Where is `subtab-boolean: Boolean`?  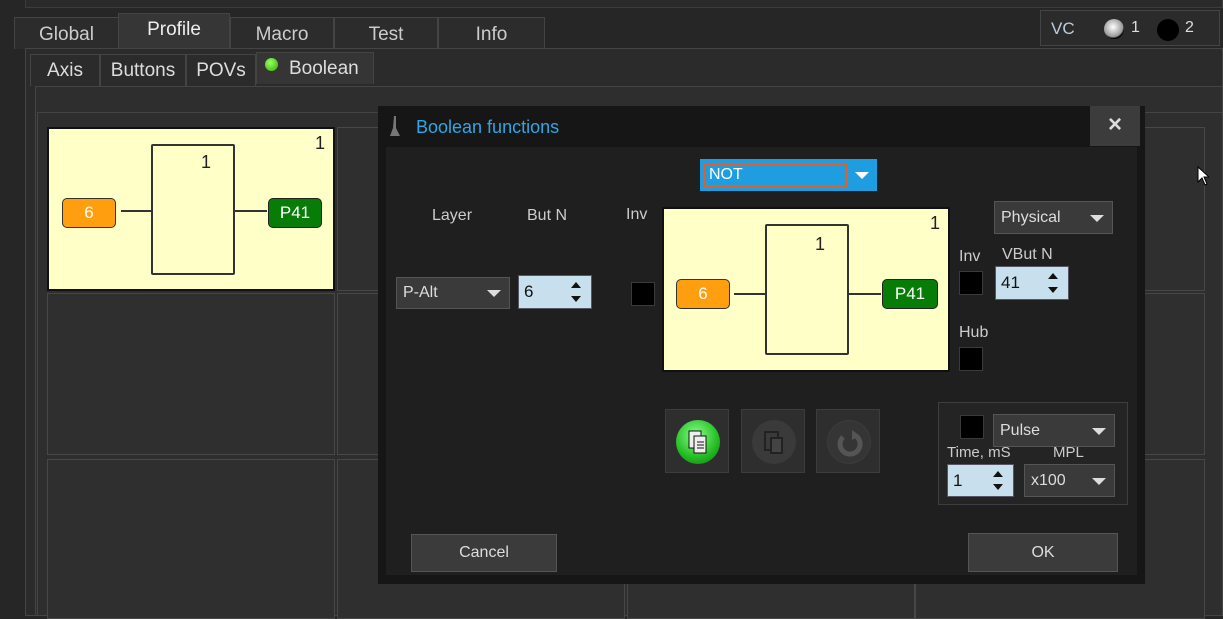
subtab-boolean: Boolean is located at coordinates (315, 68).